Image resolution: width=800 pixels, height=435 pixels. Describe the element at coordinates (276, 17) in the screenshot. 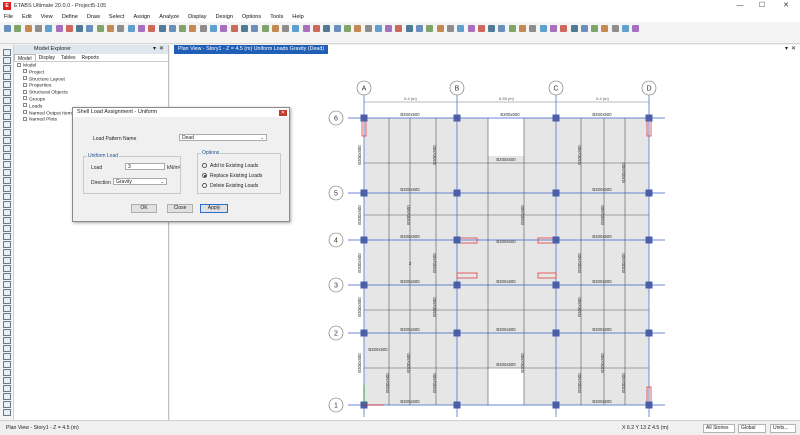

I see `menu-tools: Tools` at that location.